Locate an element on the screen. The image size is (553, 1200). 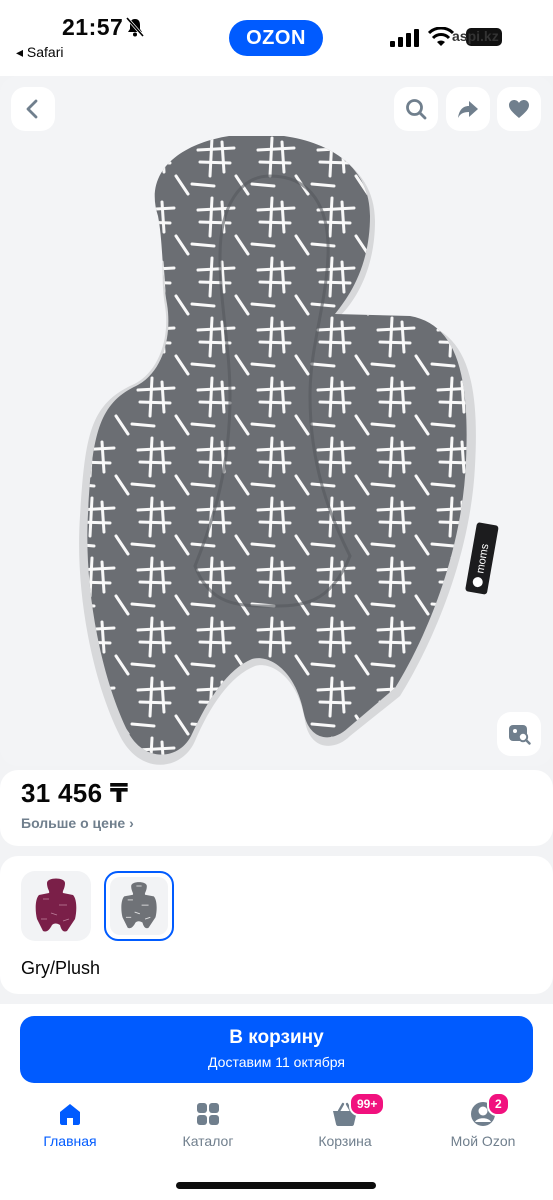
notifications-badge: 2 is located at coordinates (498, 1104).